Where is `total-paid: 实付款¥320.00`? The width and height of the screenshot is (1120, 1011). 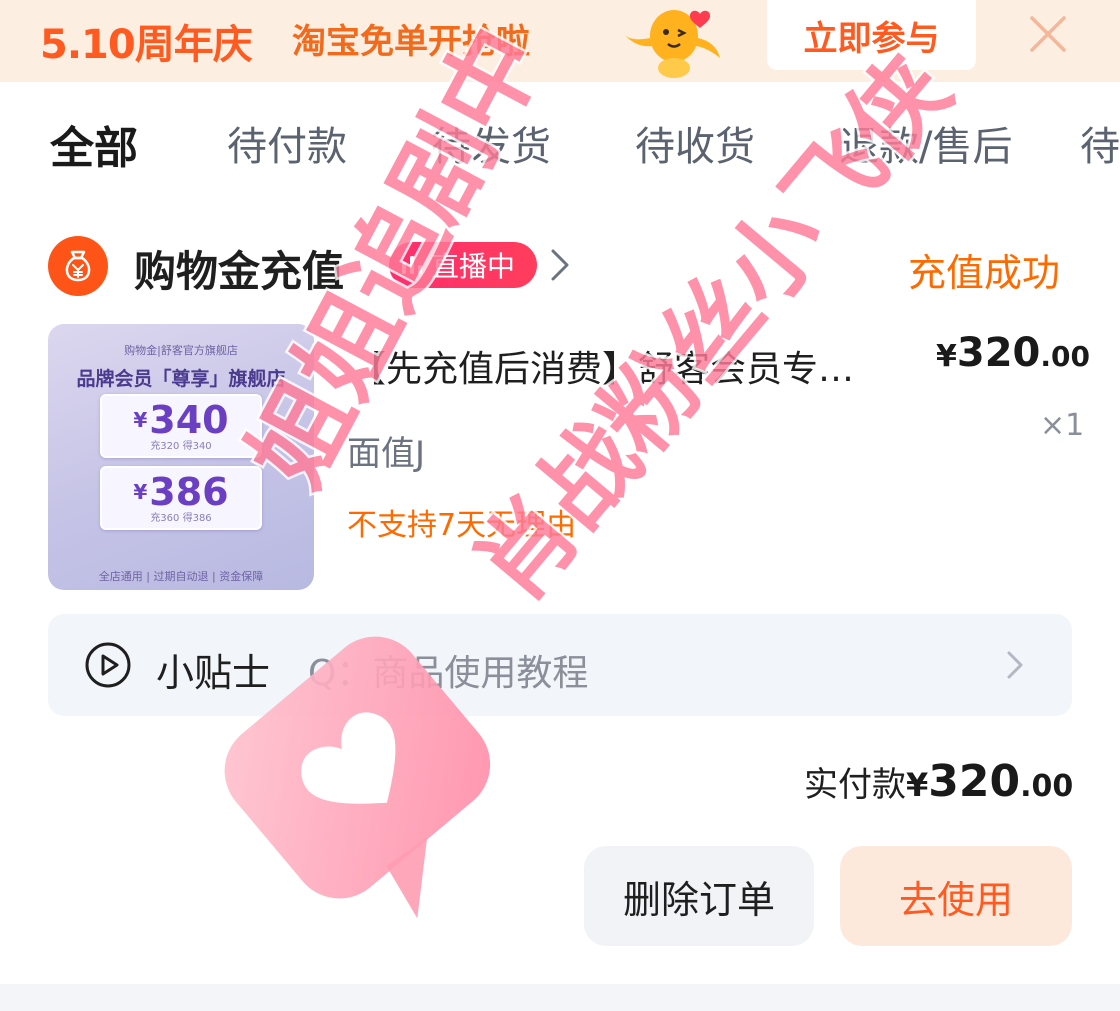
total-paid: 实付款¥320.00 is located at coordinates (939, 781).